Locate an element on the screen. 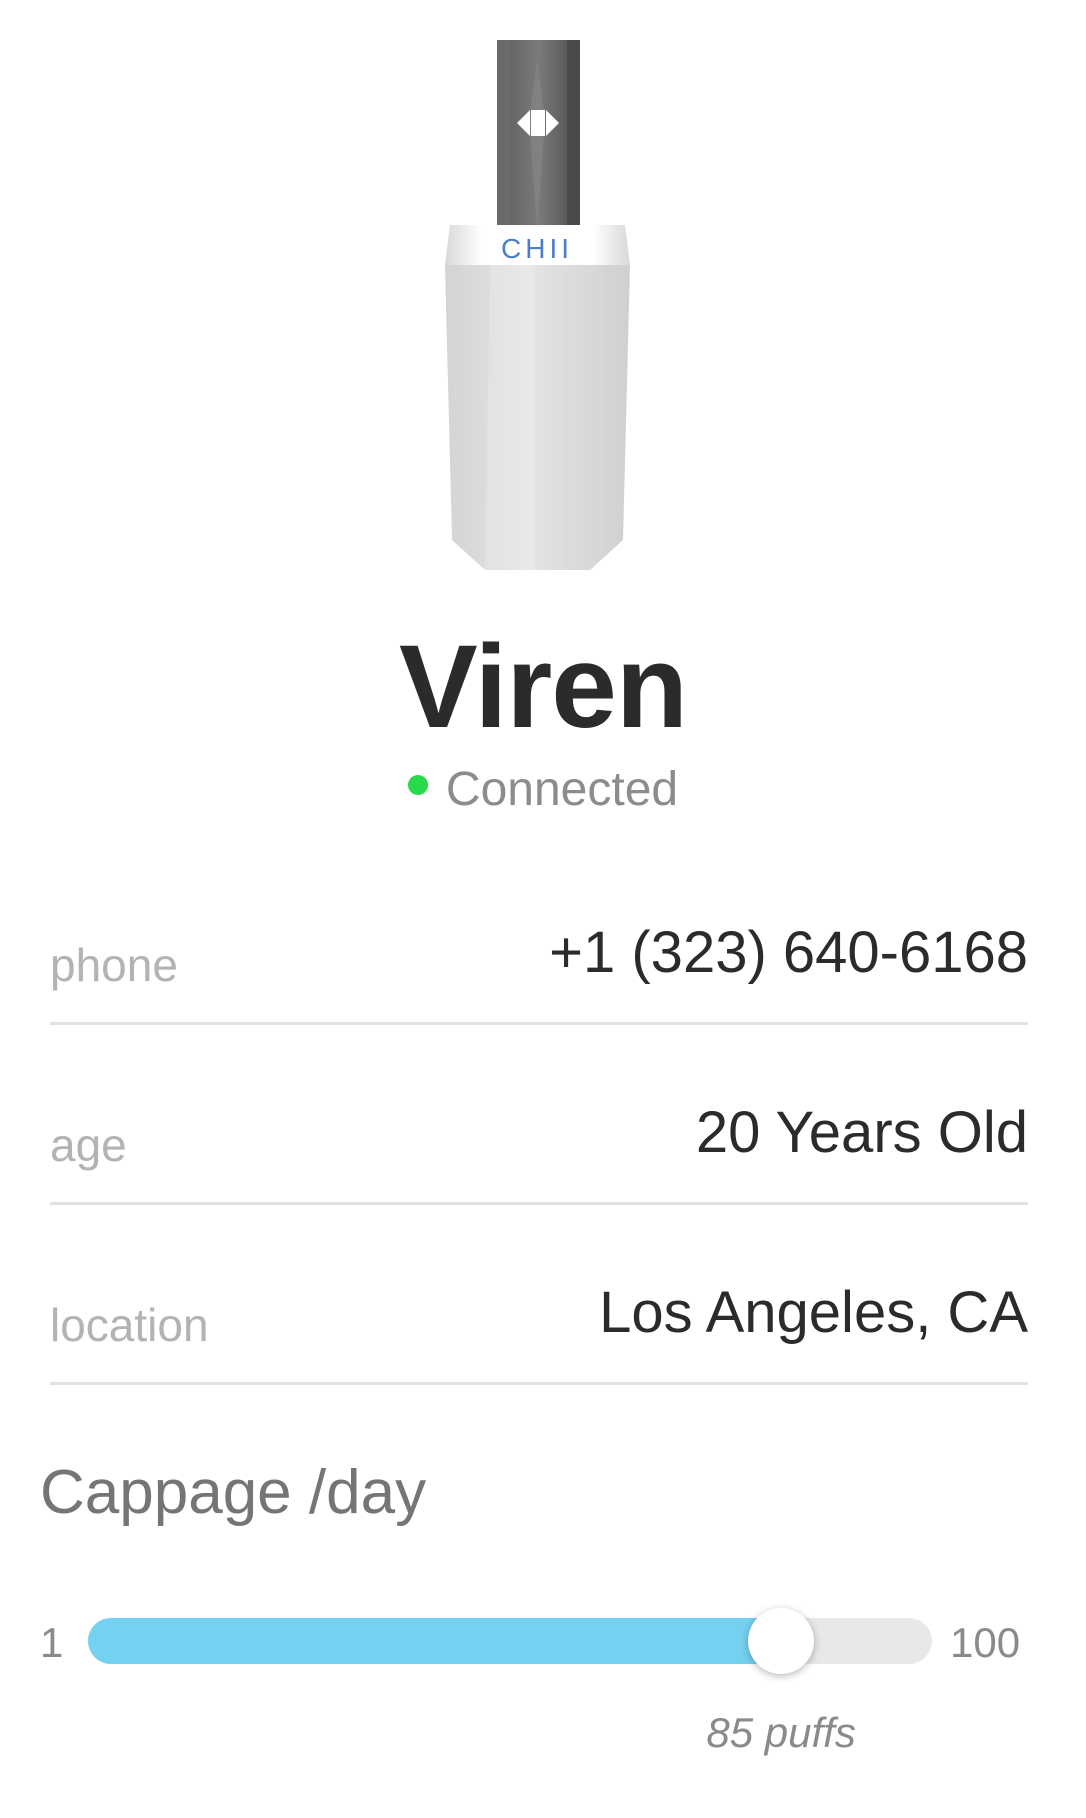  location-row: location Los Angeles, CA is located at coordinates (539, 1328).